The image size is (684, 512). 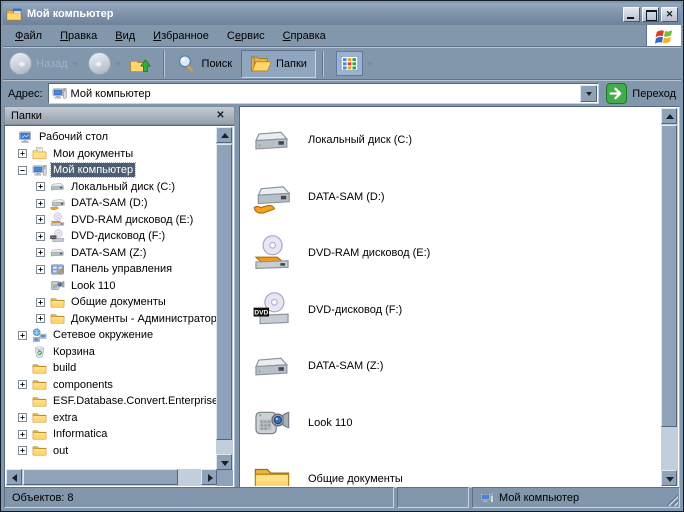 I want to click on tree-item: + DATA-SAM (Z:), so click(x=111, y=253).